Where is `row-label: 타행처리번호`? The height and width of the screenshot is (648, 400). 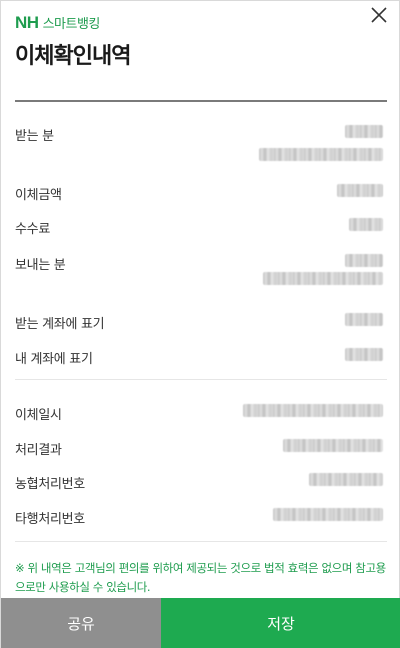 row-label: 타행처리번호 is located at coordinates (50, 519).